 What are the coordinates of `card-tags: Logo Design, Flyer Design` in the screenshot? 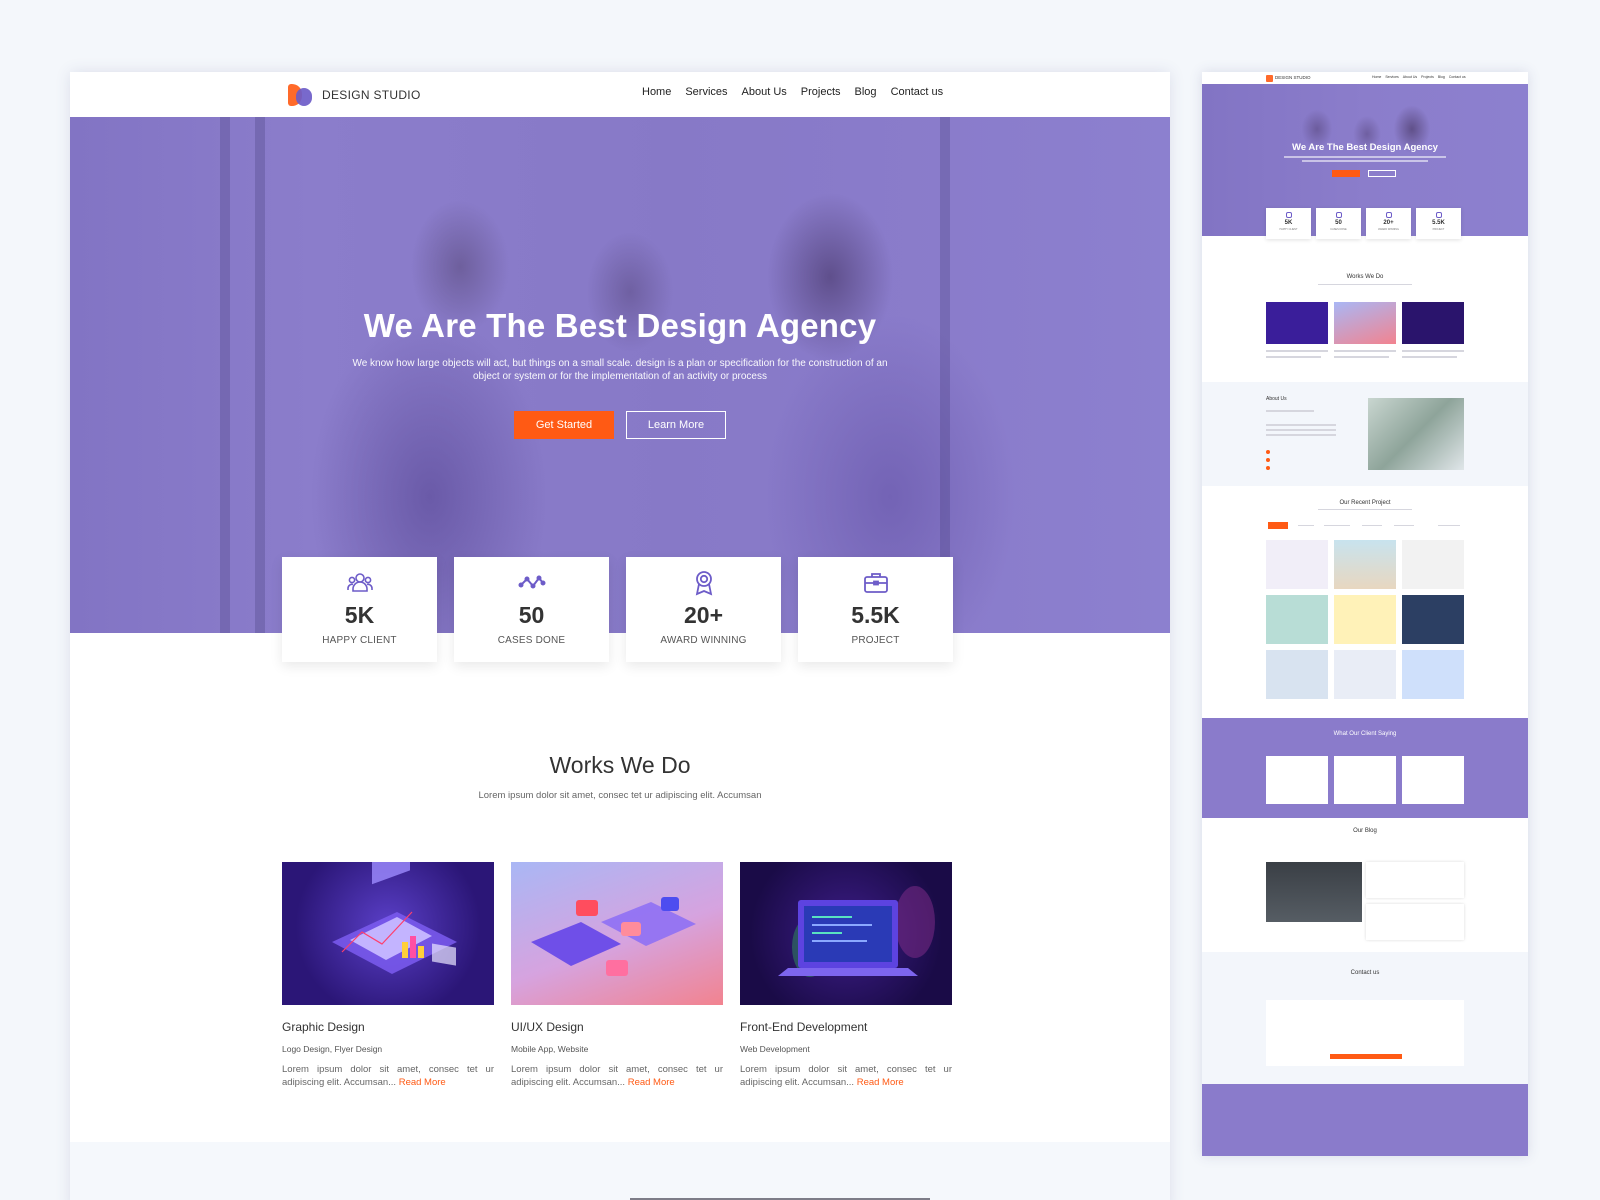 It's located at (332, 1049).